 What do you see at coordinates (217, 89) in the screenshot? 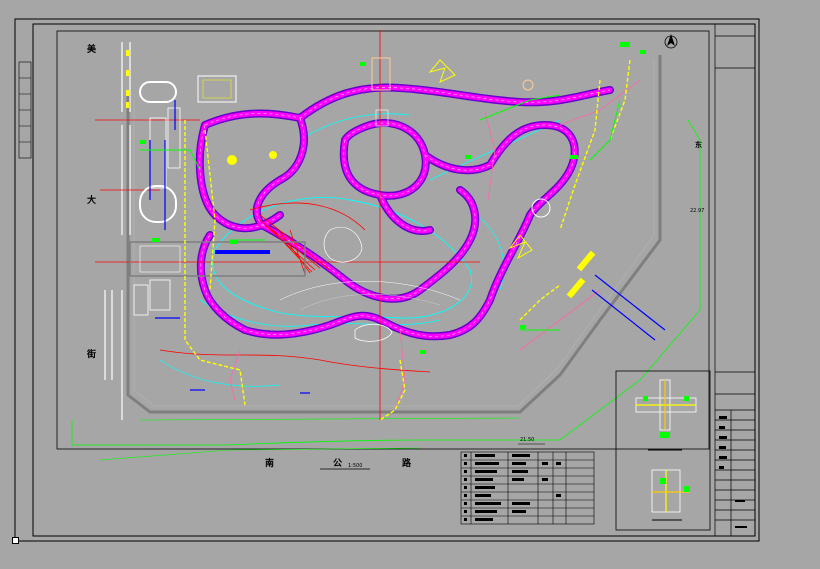
I see `basketball-court-inner` at bounding box center [217, 89].